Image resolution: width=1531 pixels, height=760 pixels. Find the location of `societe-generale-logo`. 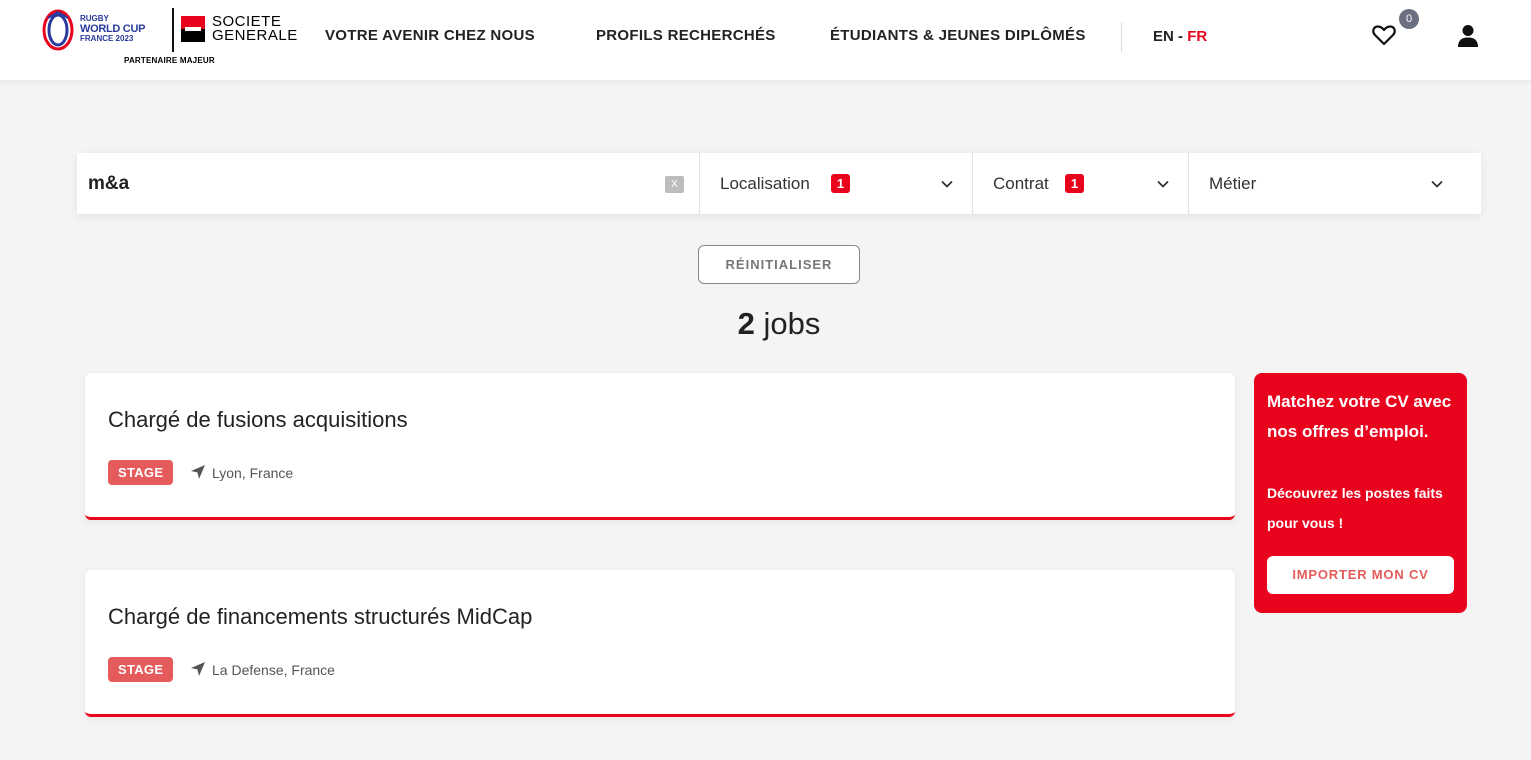

societe-generale-logo is located at coordinates (193, 29).